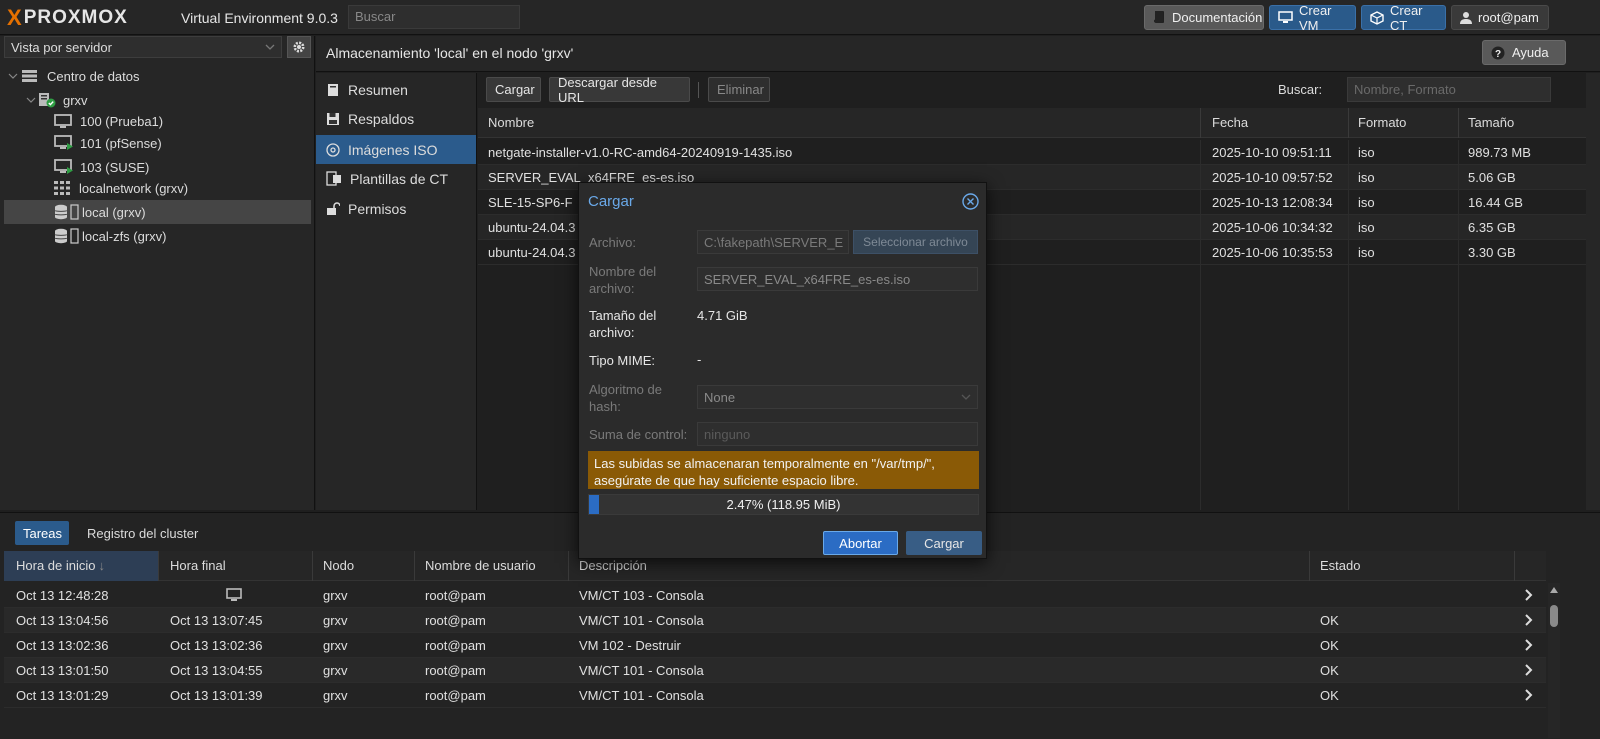  What do you see at coordinates (1593, 291) in the screenshot?
I see `content-scrollbar` at bounding box center [1593, 291].